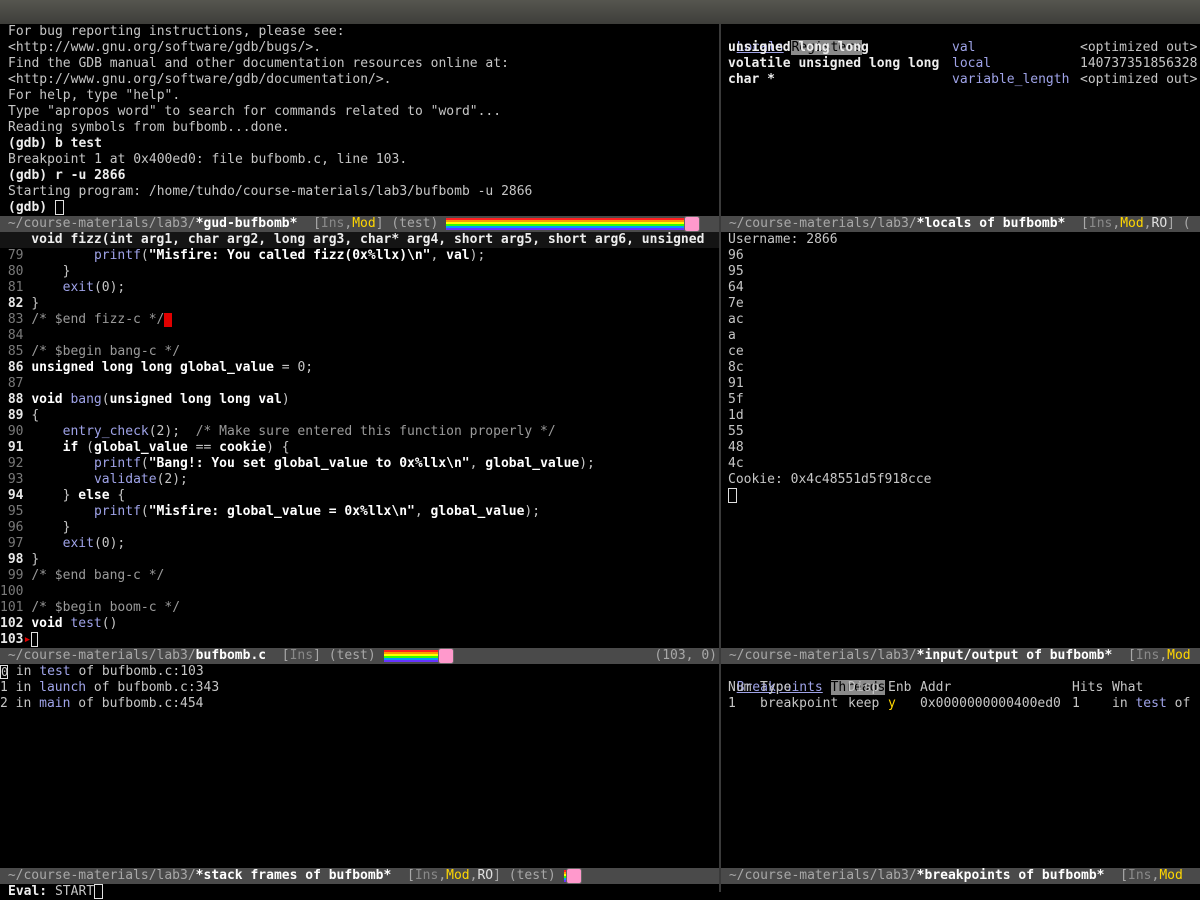 The image size is (1200, 900). What do you see at coordinates (94, 287) in the screenshot?
I see `code-text: exit(0);` at bounding box center [94, 287].